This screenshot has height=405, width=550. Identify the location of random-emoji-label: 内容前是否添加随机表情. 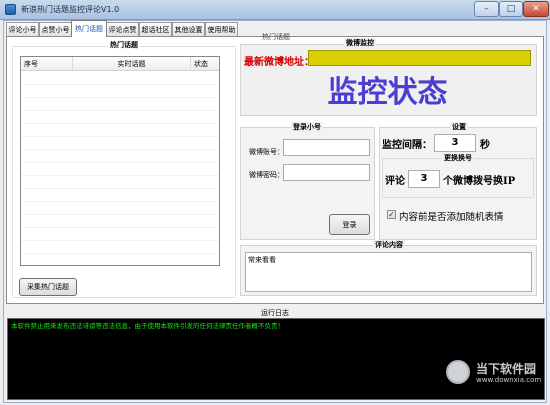
(451, 217).